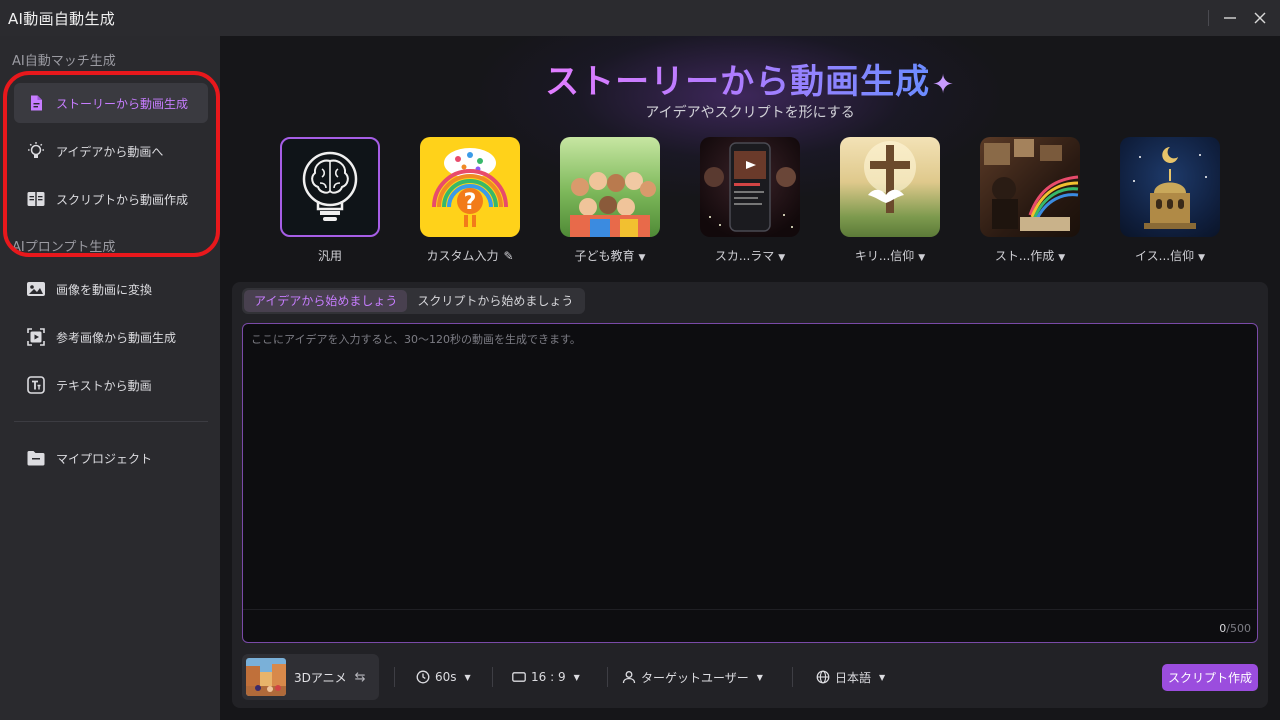 Image resolution: width=1280 pixels, height=720 pixels. Describe the element at coordinates (1030, 256) in the screenshot. I see `template-label: スト...作成 ▼` at that location.